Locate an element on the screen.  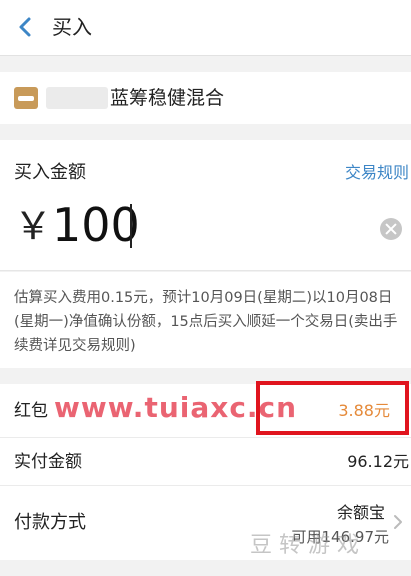
header-bar: 买入 is located at coordinates (205, 28).